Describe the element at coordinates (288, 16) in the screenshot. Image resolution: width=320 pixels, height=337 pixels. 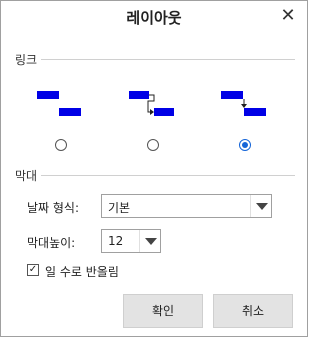
I see `close-icon: ✕` at that location.